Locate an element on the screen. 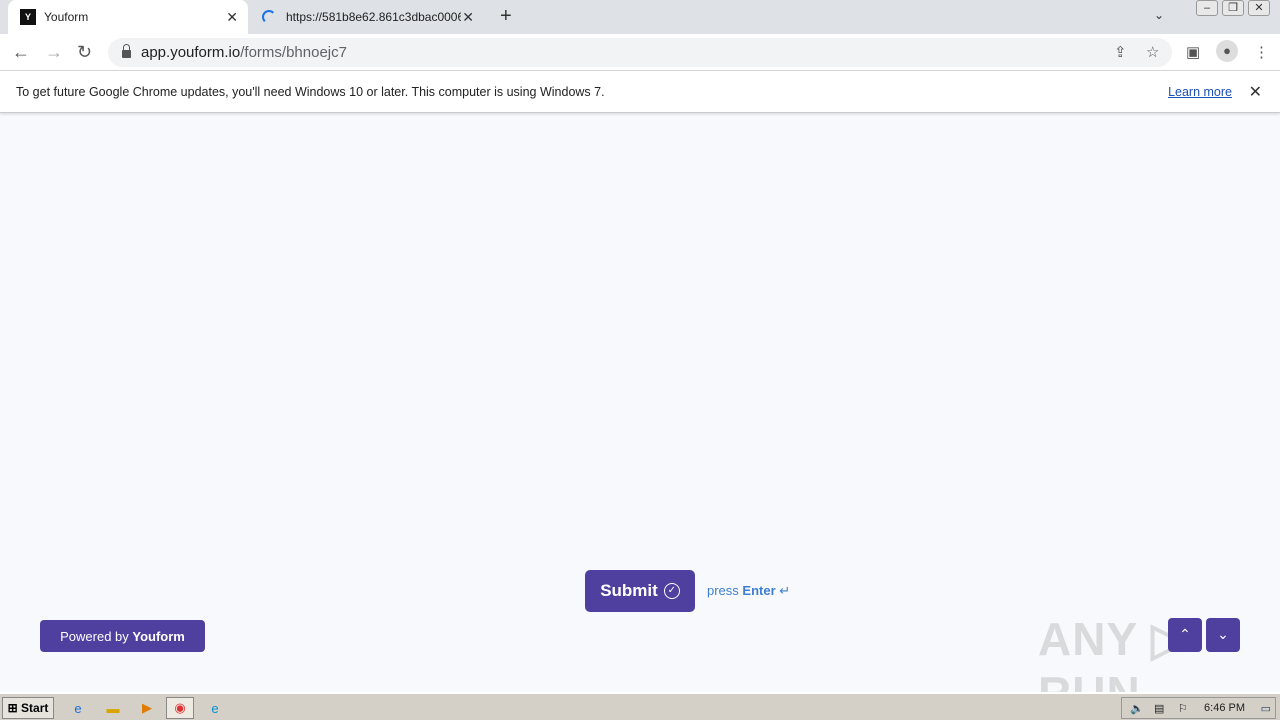 The height and width of the screenshot is (720, 1280). learn-more-link: Learn more is located at coordinates (1200, 92).